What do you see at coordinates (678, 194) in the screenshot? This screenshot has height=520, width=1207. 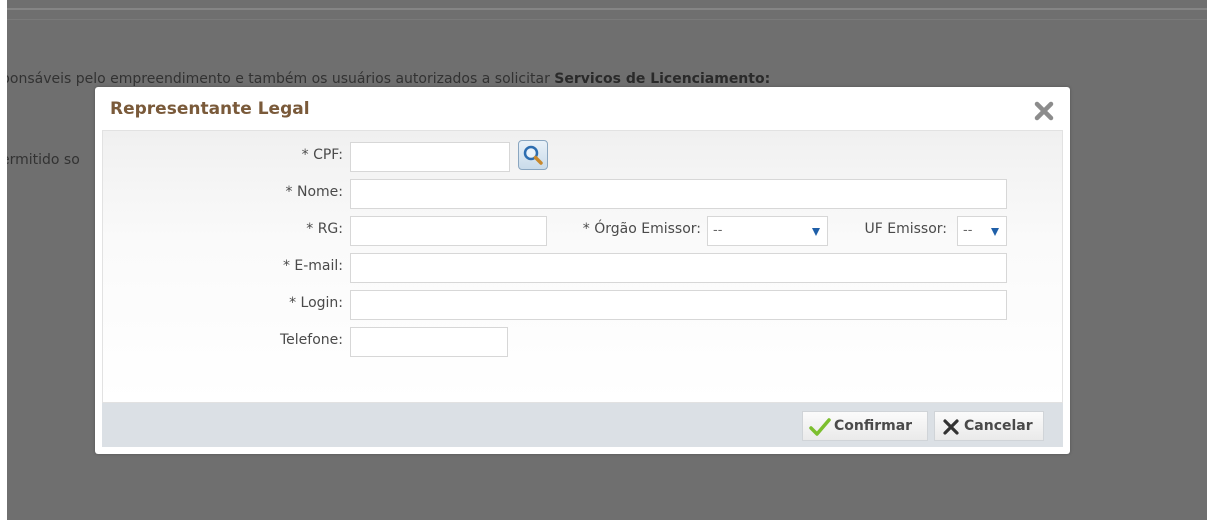 I see `nome-input` at bounding box center [678, 194].